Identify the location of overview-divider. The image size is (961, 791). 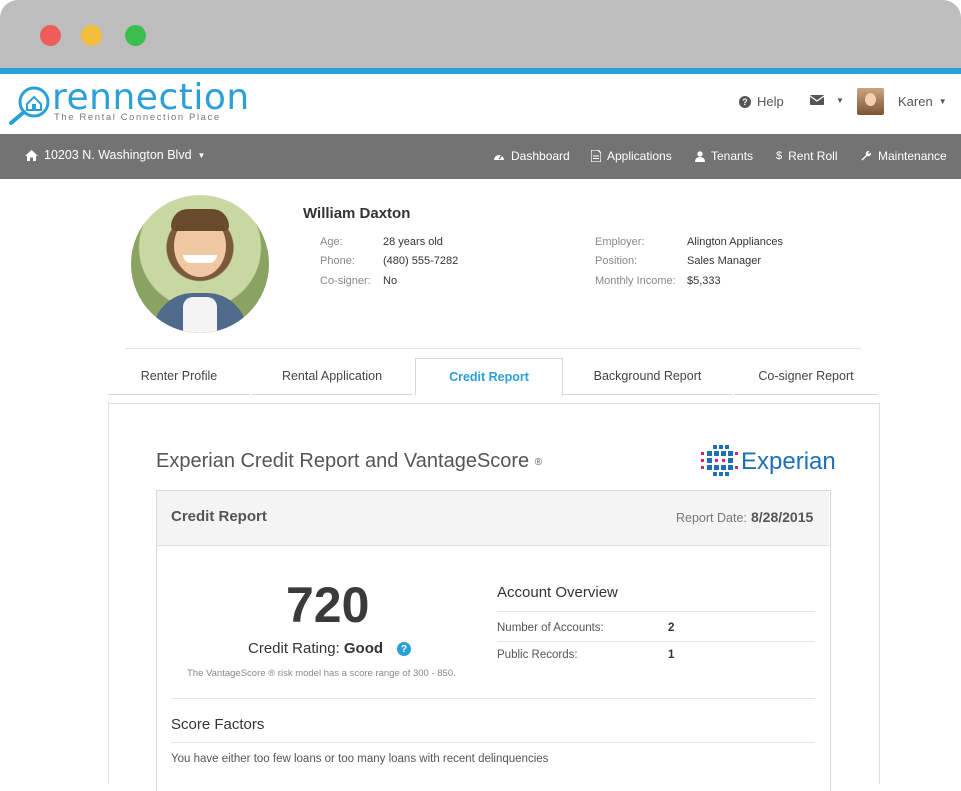
(656, 611).